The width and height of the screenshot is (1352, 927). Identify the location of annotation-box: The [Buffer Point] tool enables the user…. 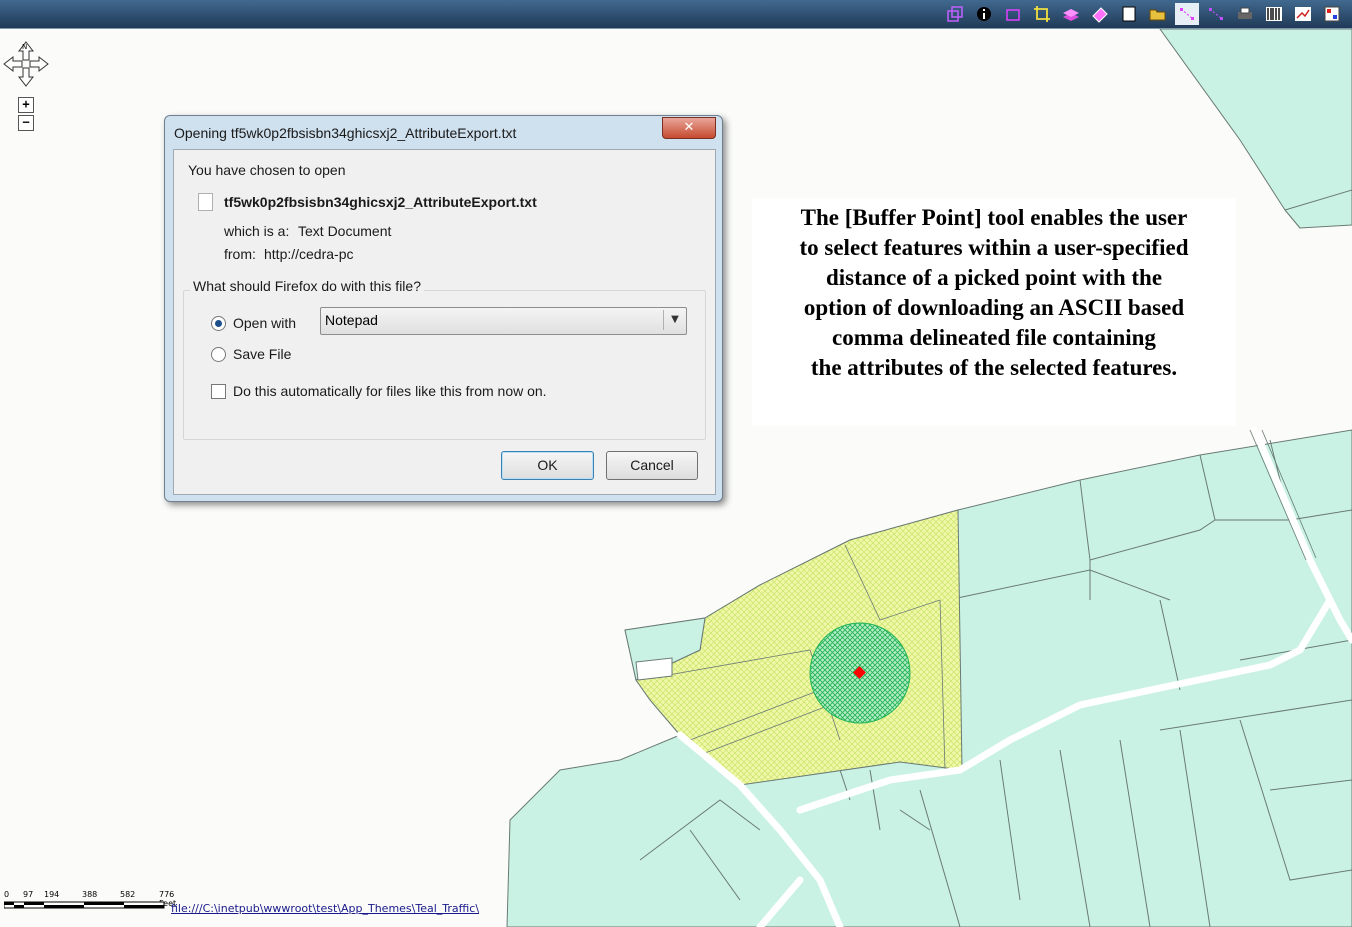
(994, 312).